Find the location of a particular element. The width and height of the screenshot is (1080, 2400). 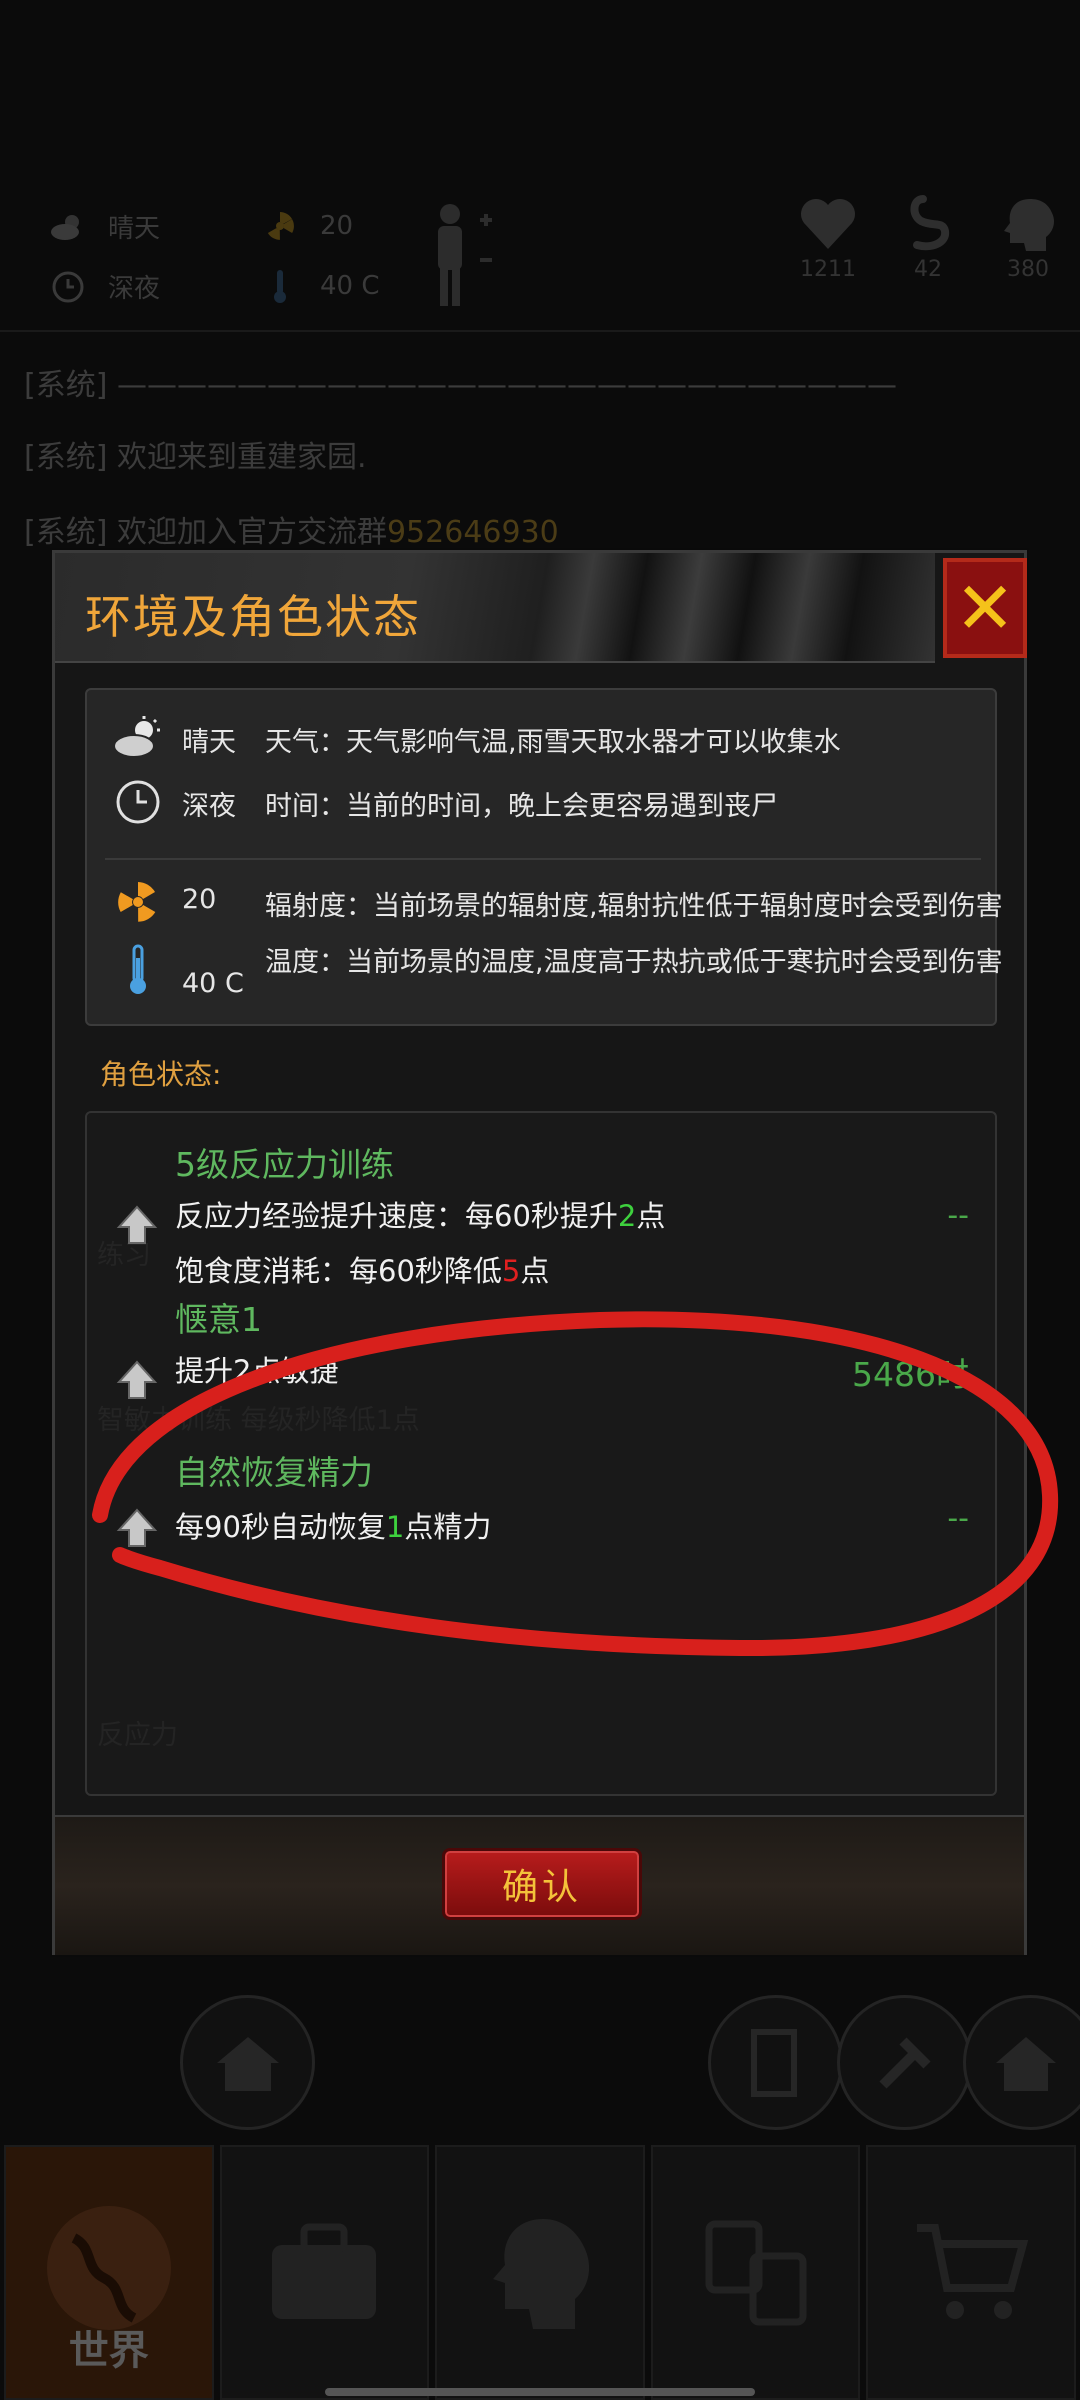

mind-vital: 380 is located at coordinates (1028, 238).